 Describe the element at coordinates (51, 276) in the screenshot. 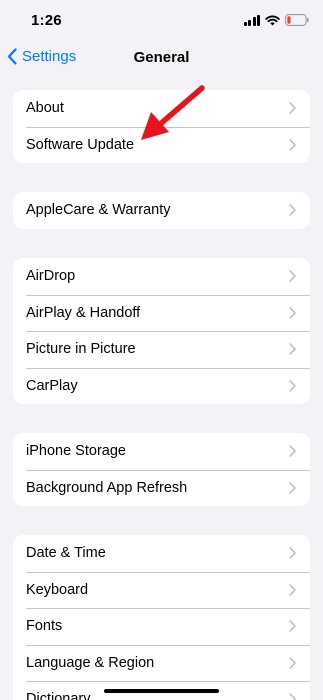

I see `row-label: AirDrop` at that location.